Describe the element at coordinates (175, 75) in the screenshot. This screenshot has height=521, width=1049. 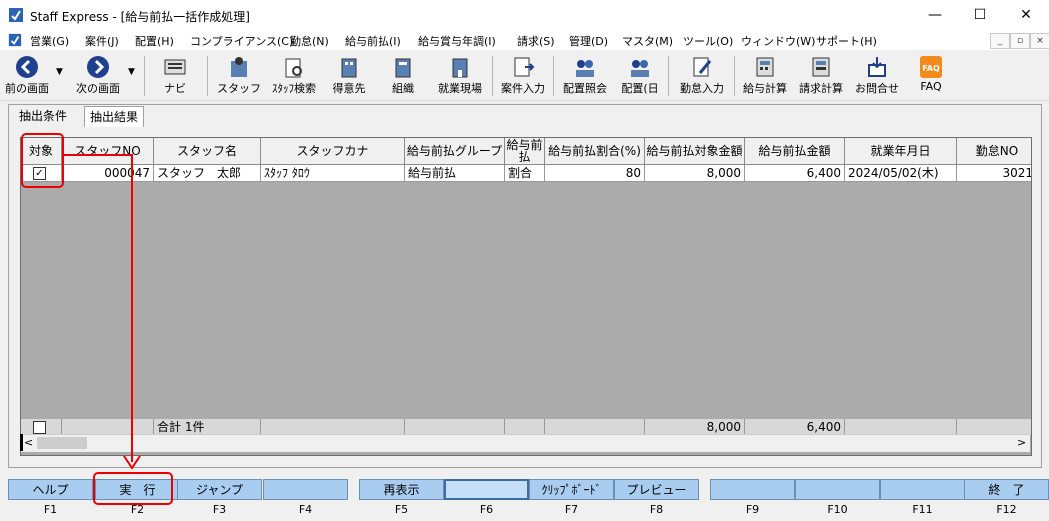
I see `navi-button: ナビ` at that location.